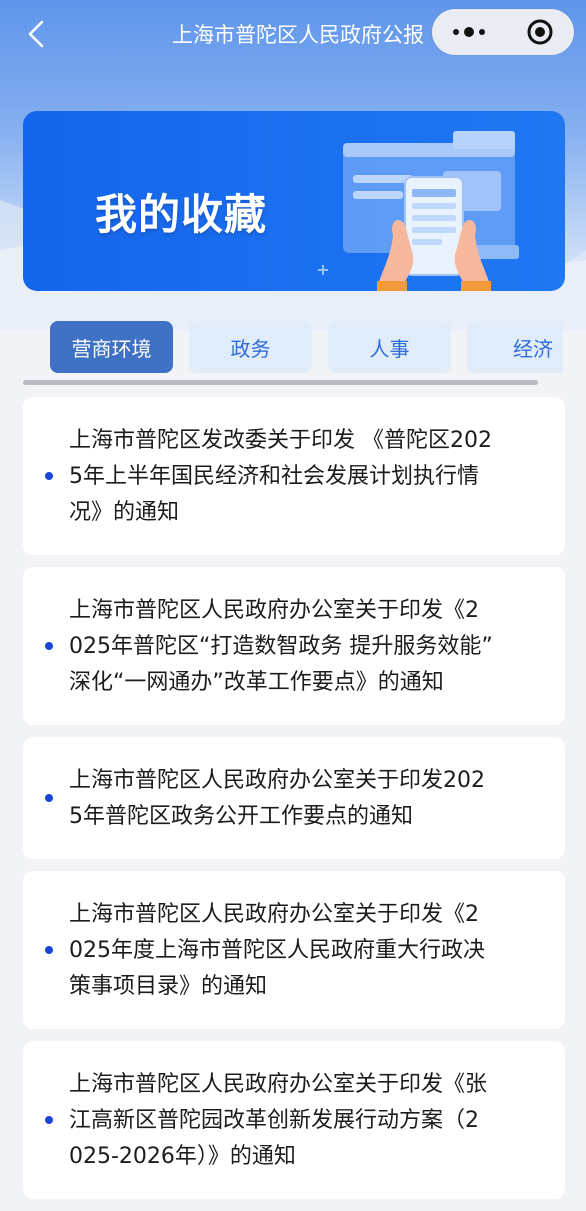  What do you see at coordinates (418, 211) in the screenshot?
I see `hands-holding-phone-illustration` at bounding box center [418, 211].